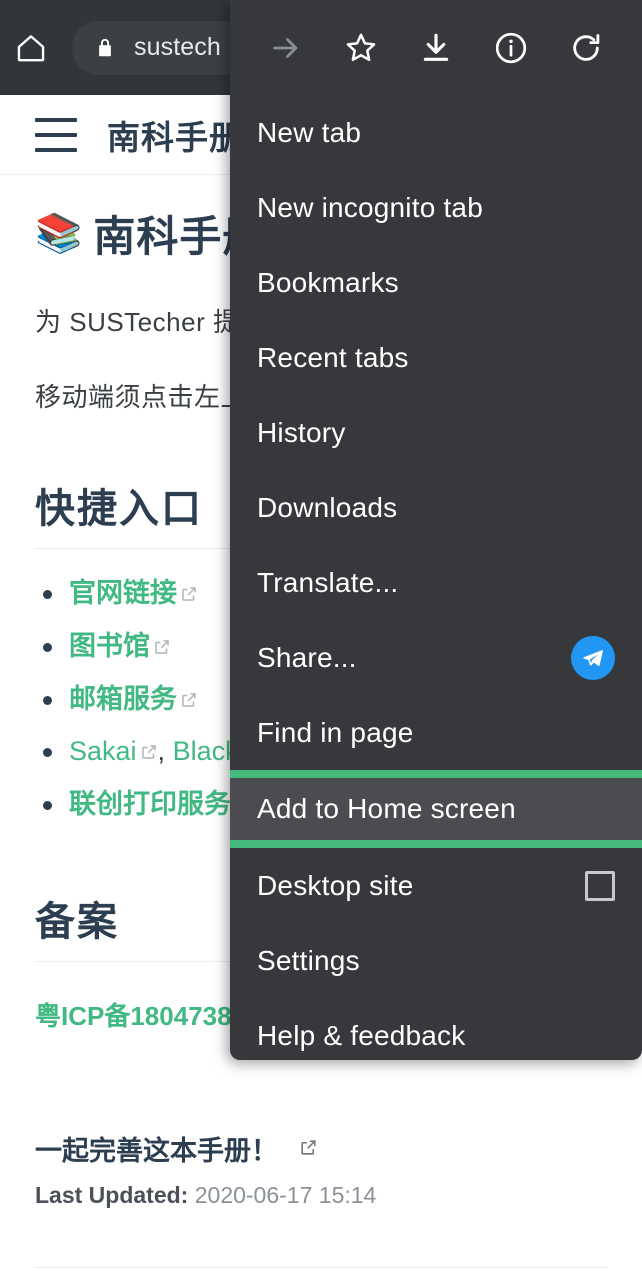 The height and width of the screenshot is (1280, 642). What do you see at coordinates (361, 1035) in the screenshot?
I see `menu-item-label: Help & feedback` at bounding box center [361, 1035].